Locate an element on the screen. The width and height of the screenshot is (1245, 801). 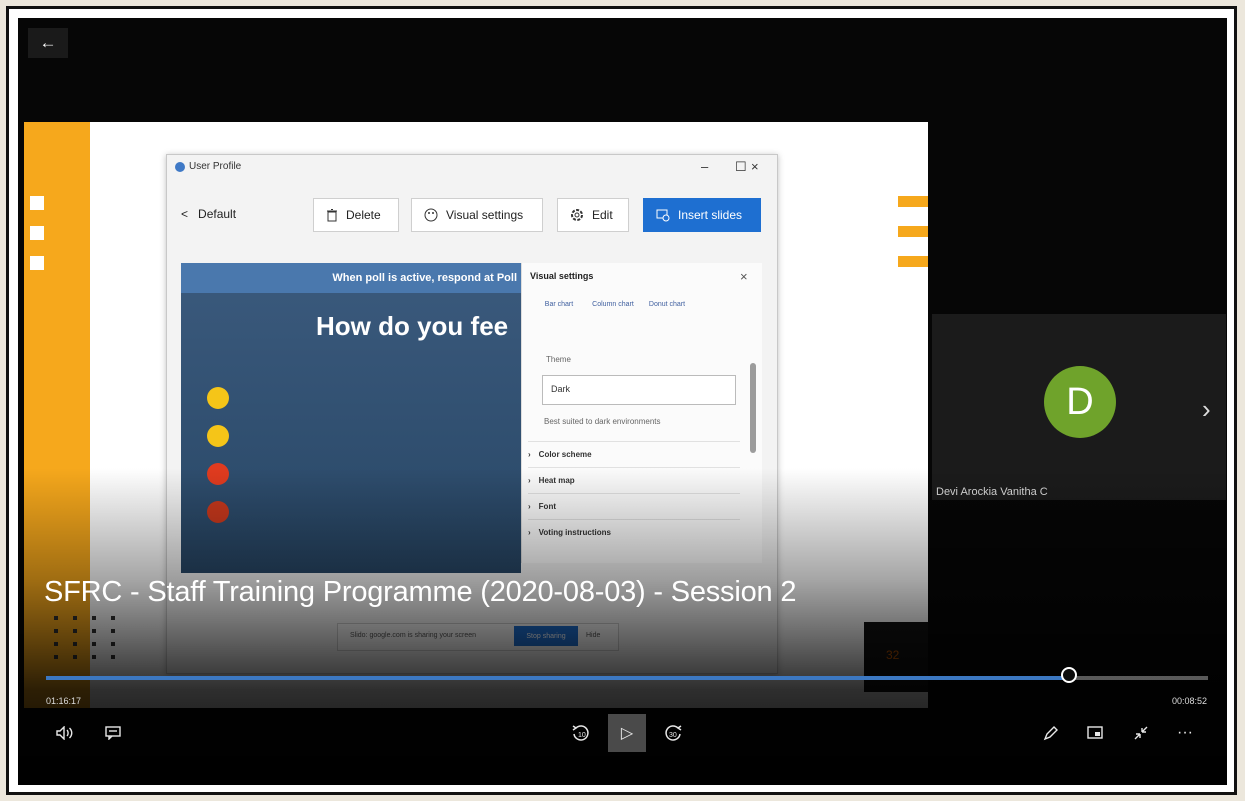
slide-number-box: 32 is located at coordinates (896, 657).